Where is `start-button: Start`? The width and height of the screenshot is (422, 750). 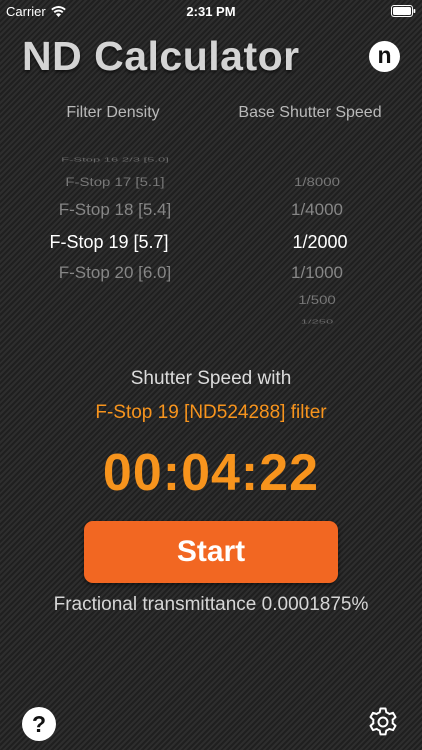
start-button: Start is located at coordinates (211, 552).